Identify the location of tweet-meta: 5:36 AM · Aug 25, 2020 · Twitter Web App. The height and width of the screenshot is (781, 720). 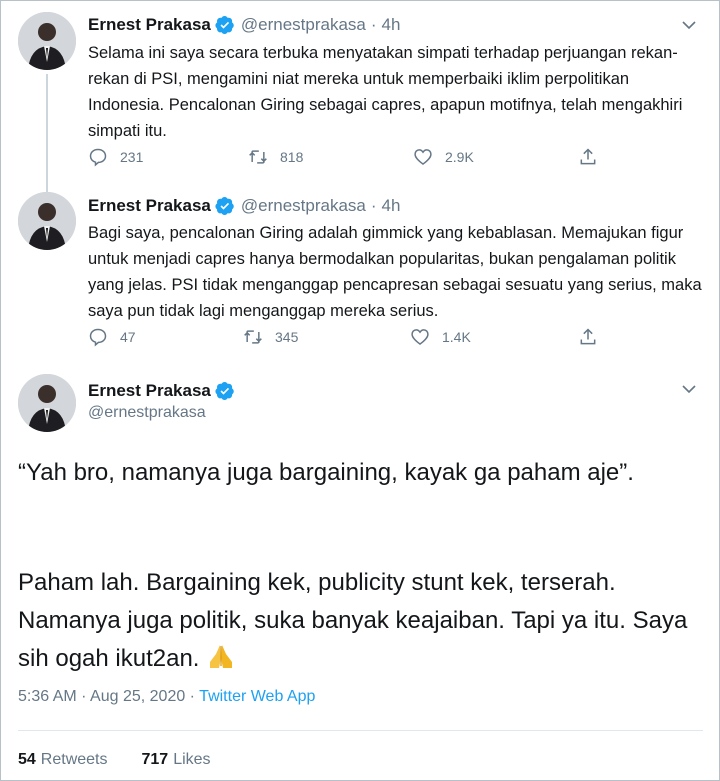
(166, 697).